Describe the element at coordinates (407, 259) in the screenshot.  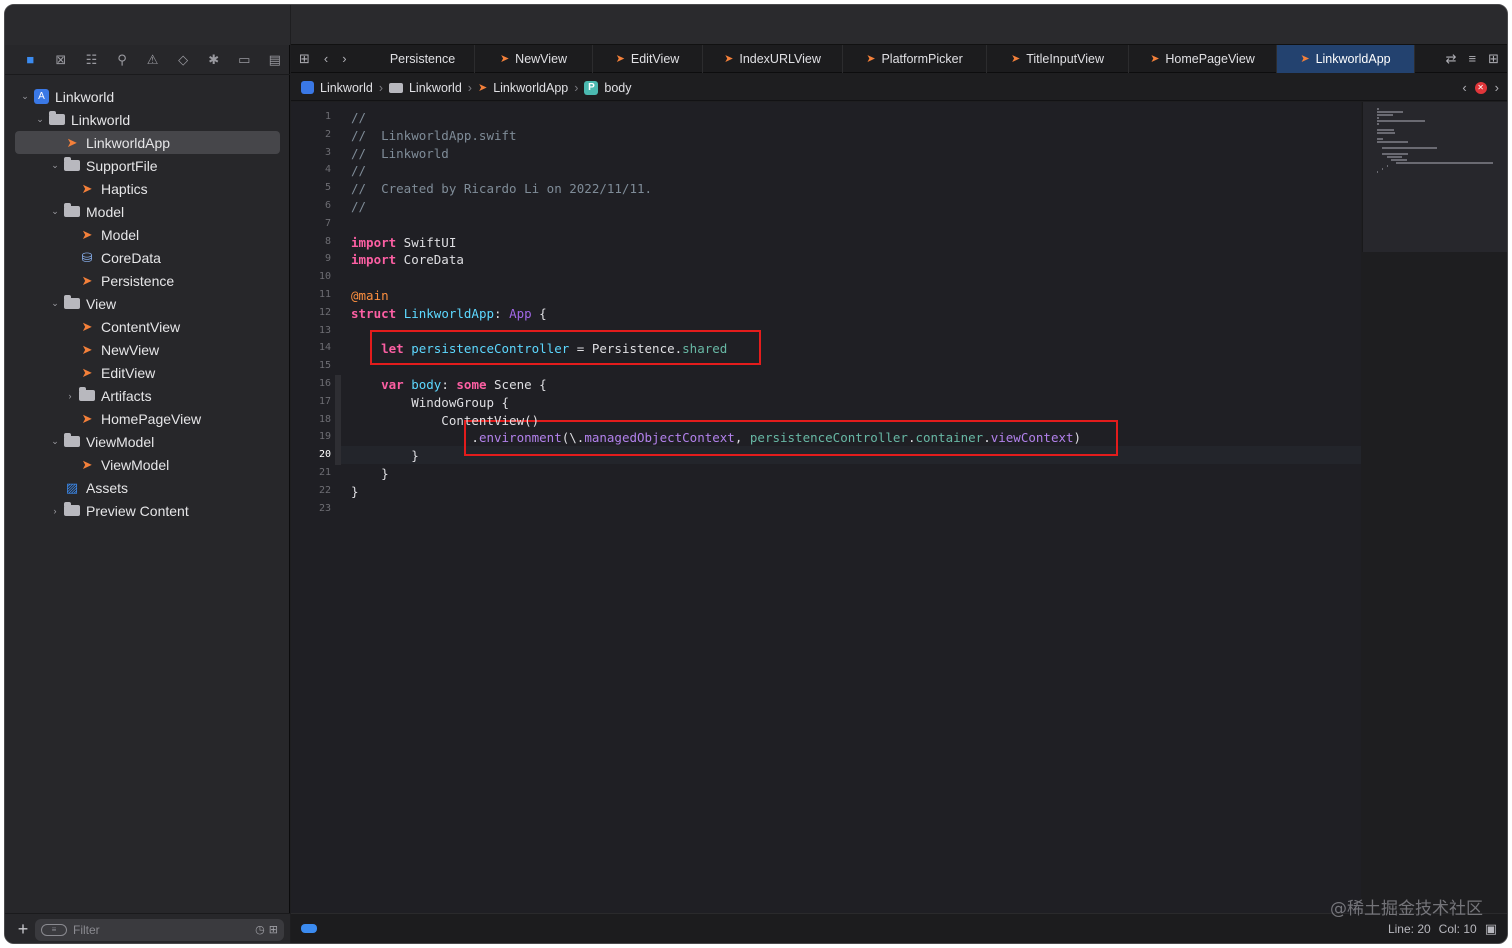
I see `code-line: import CoreData` at that location.